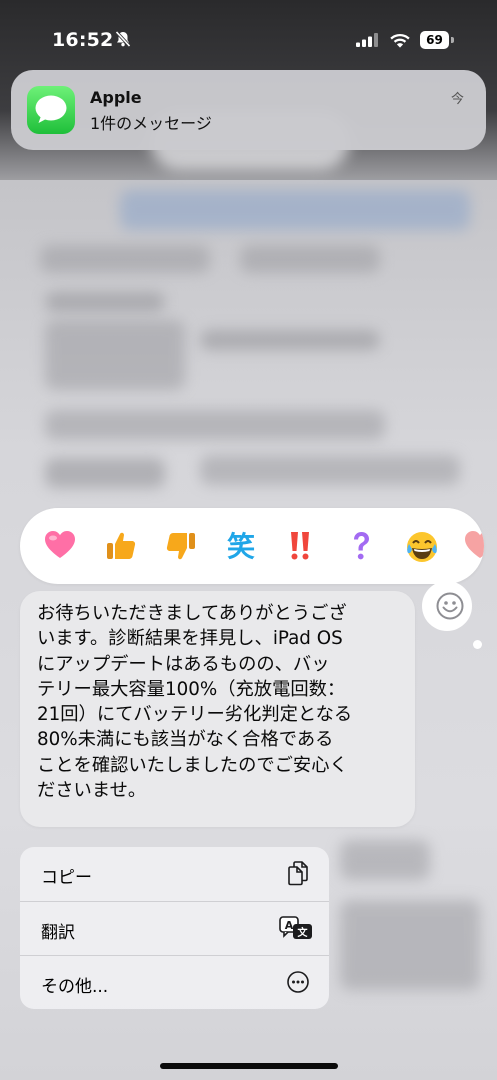 This screenshot has height=1080, width=497. What do you see at coordinates (116, 97) in the screenshot?
I see `notification-app-name: Apple` at bounding box center [116, 97].